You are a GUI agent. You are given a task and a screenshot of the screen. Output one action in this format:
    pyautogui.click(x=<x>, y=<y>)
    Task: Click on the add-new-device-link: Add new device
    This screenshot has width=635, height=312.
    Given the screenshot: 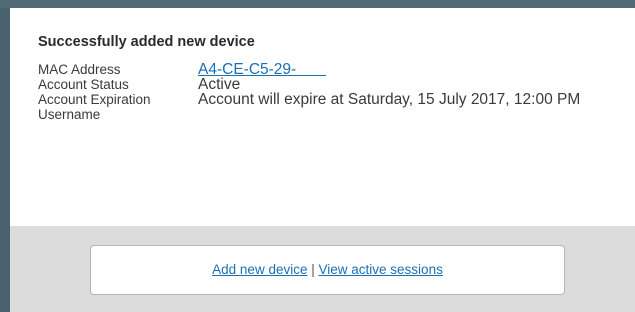 What is the action you would take?
    pyautogui.click(x=259, y=269)
    